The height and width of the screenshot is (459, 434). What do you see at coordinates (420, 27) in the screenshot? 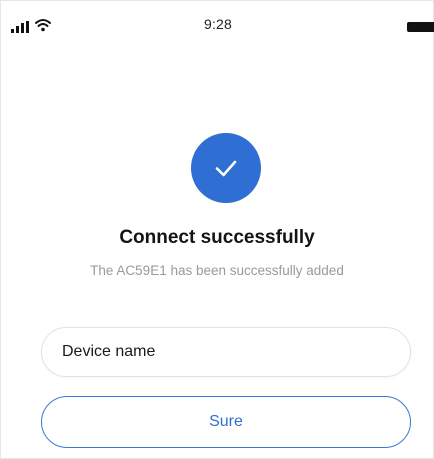
I see `battery-icon` at bounding box center [420, 27].